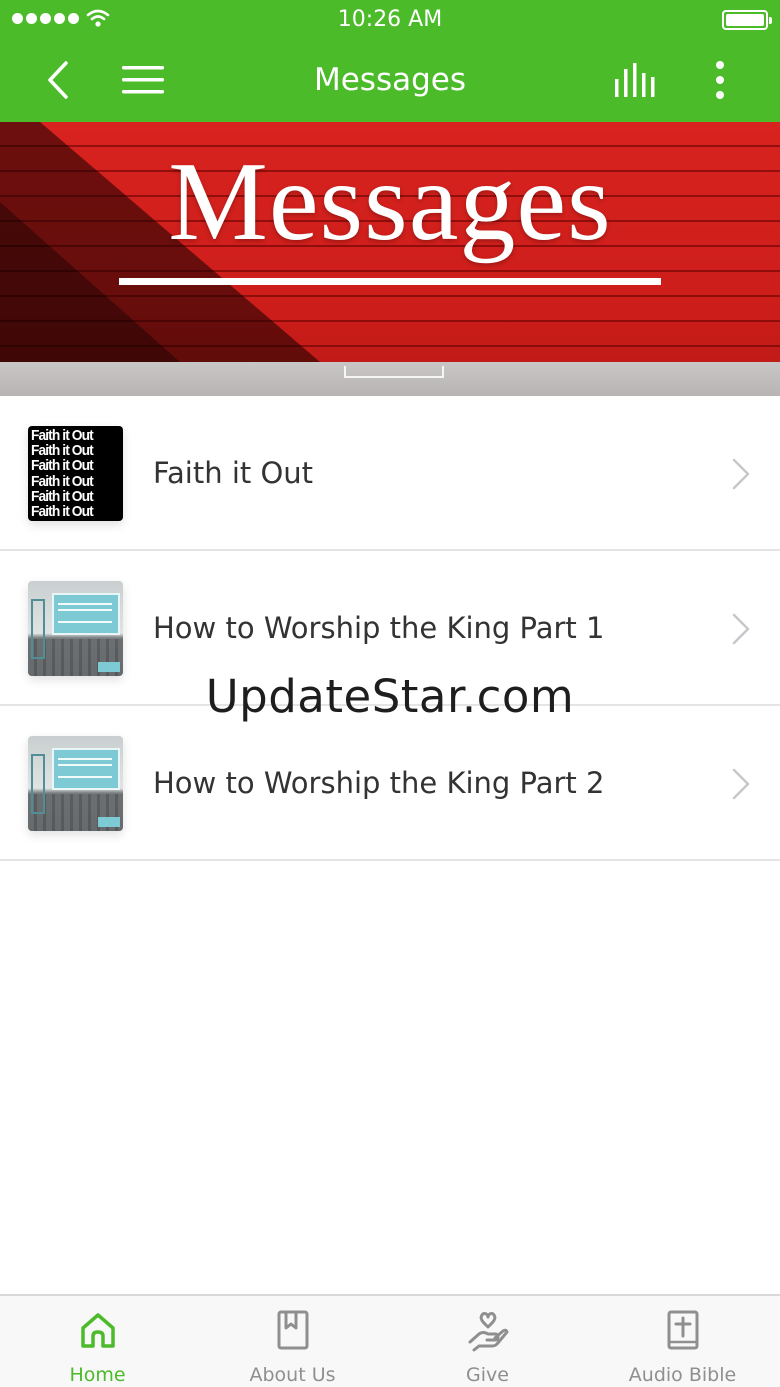 This screenshot has width=780, height=1387. What do you see at coordinates (682, 1375) in the screenshot?
I see `tab-label: Audio Bible` at bounding box center [682, 1375].